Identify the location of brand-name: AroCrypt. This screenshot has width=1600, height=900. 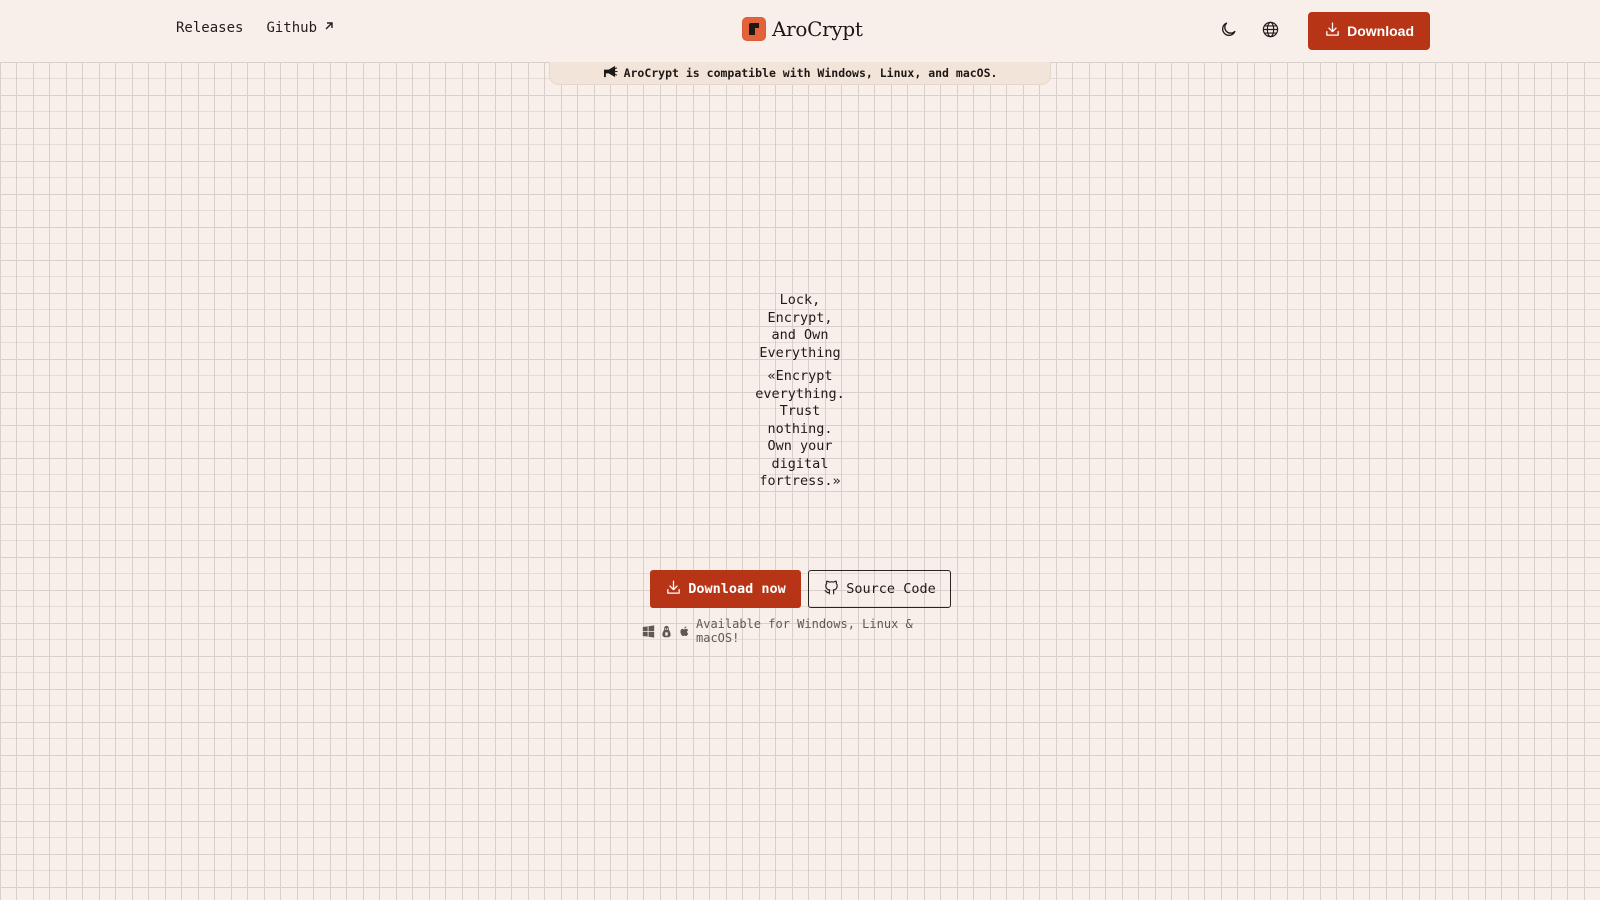
(817, 29).